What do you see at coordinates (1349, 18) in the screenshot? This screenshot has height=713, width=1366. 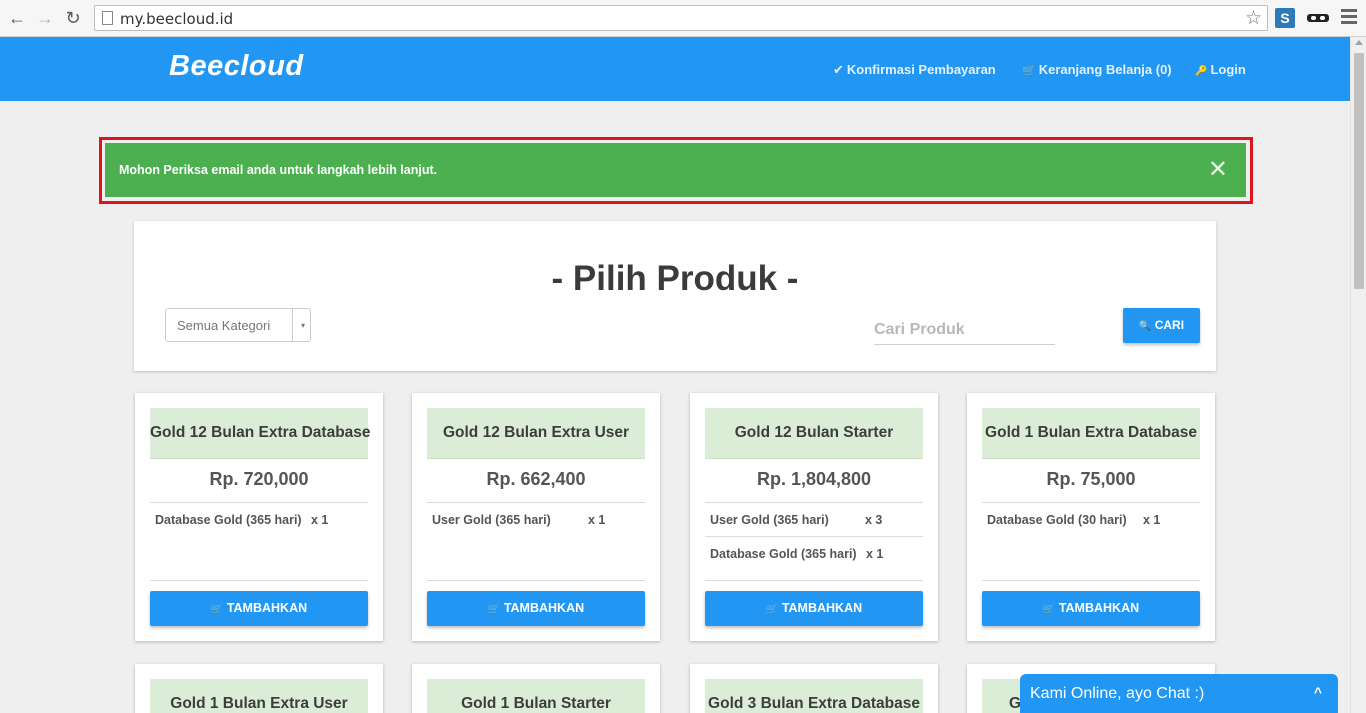 I see `browser-menu-icon` at bounding box center [1349, 18].